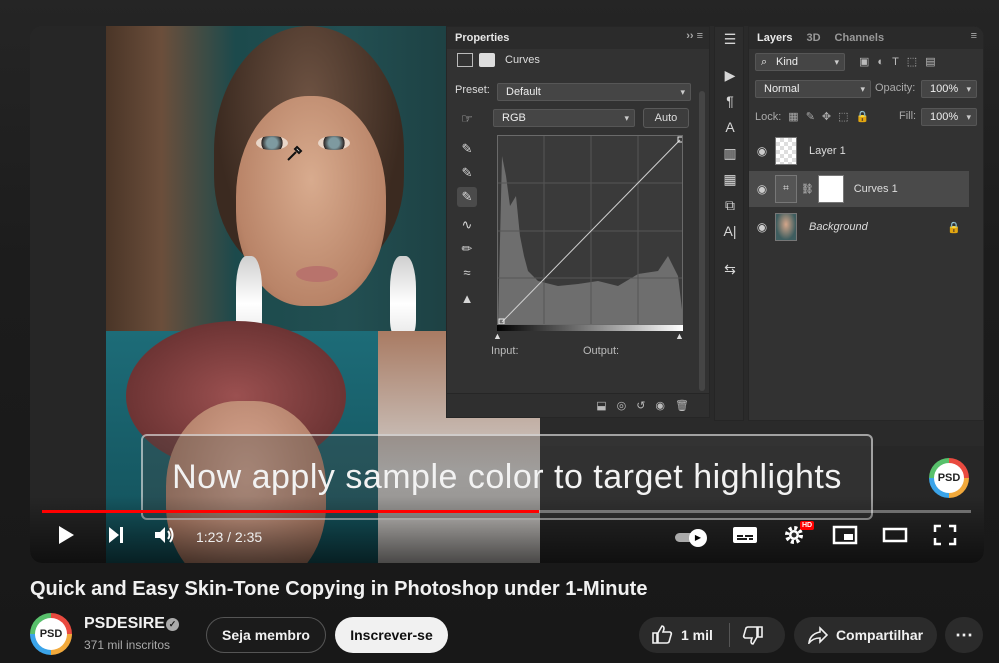 This screenshot has width=999, height=663. I want to click on subtitles-button, so click(745, 538).